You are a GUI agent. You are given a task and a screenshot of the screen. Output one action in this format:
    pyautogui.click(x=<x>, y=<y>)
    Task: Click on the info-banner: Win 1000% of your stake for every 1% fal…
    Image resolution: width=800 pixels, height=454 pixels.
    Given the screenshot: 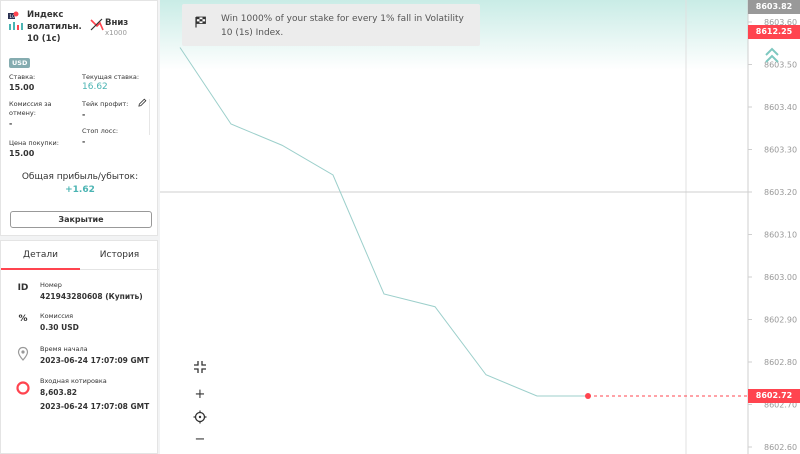 What is the action you would take?
    pyautogui.click(x=331, y=25)
    